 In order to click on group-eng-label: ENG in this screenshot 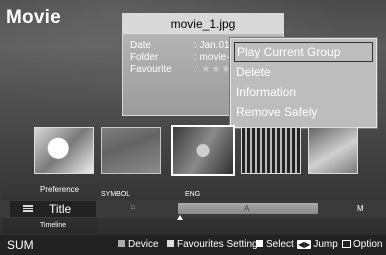, I will do `click(193, 194)`.